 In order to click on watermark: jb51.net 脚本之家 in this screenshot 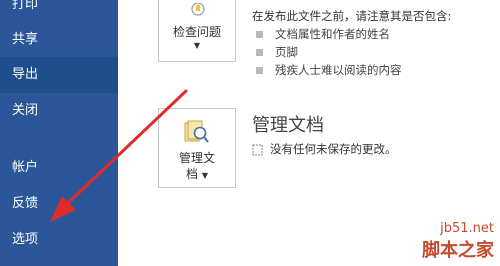, I will do `click(458, 241)`.